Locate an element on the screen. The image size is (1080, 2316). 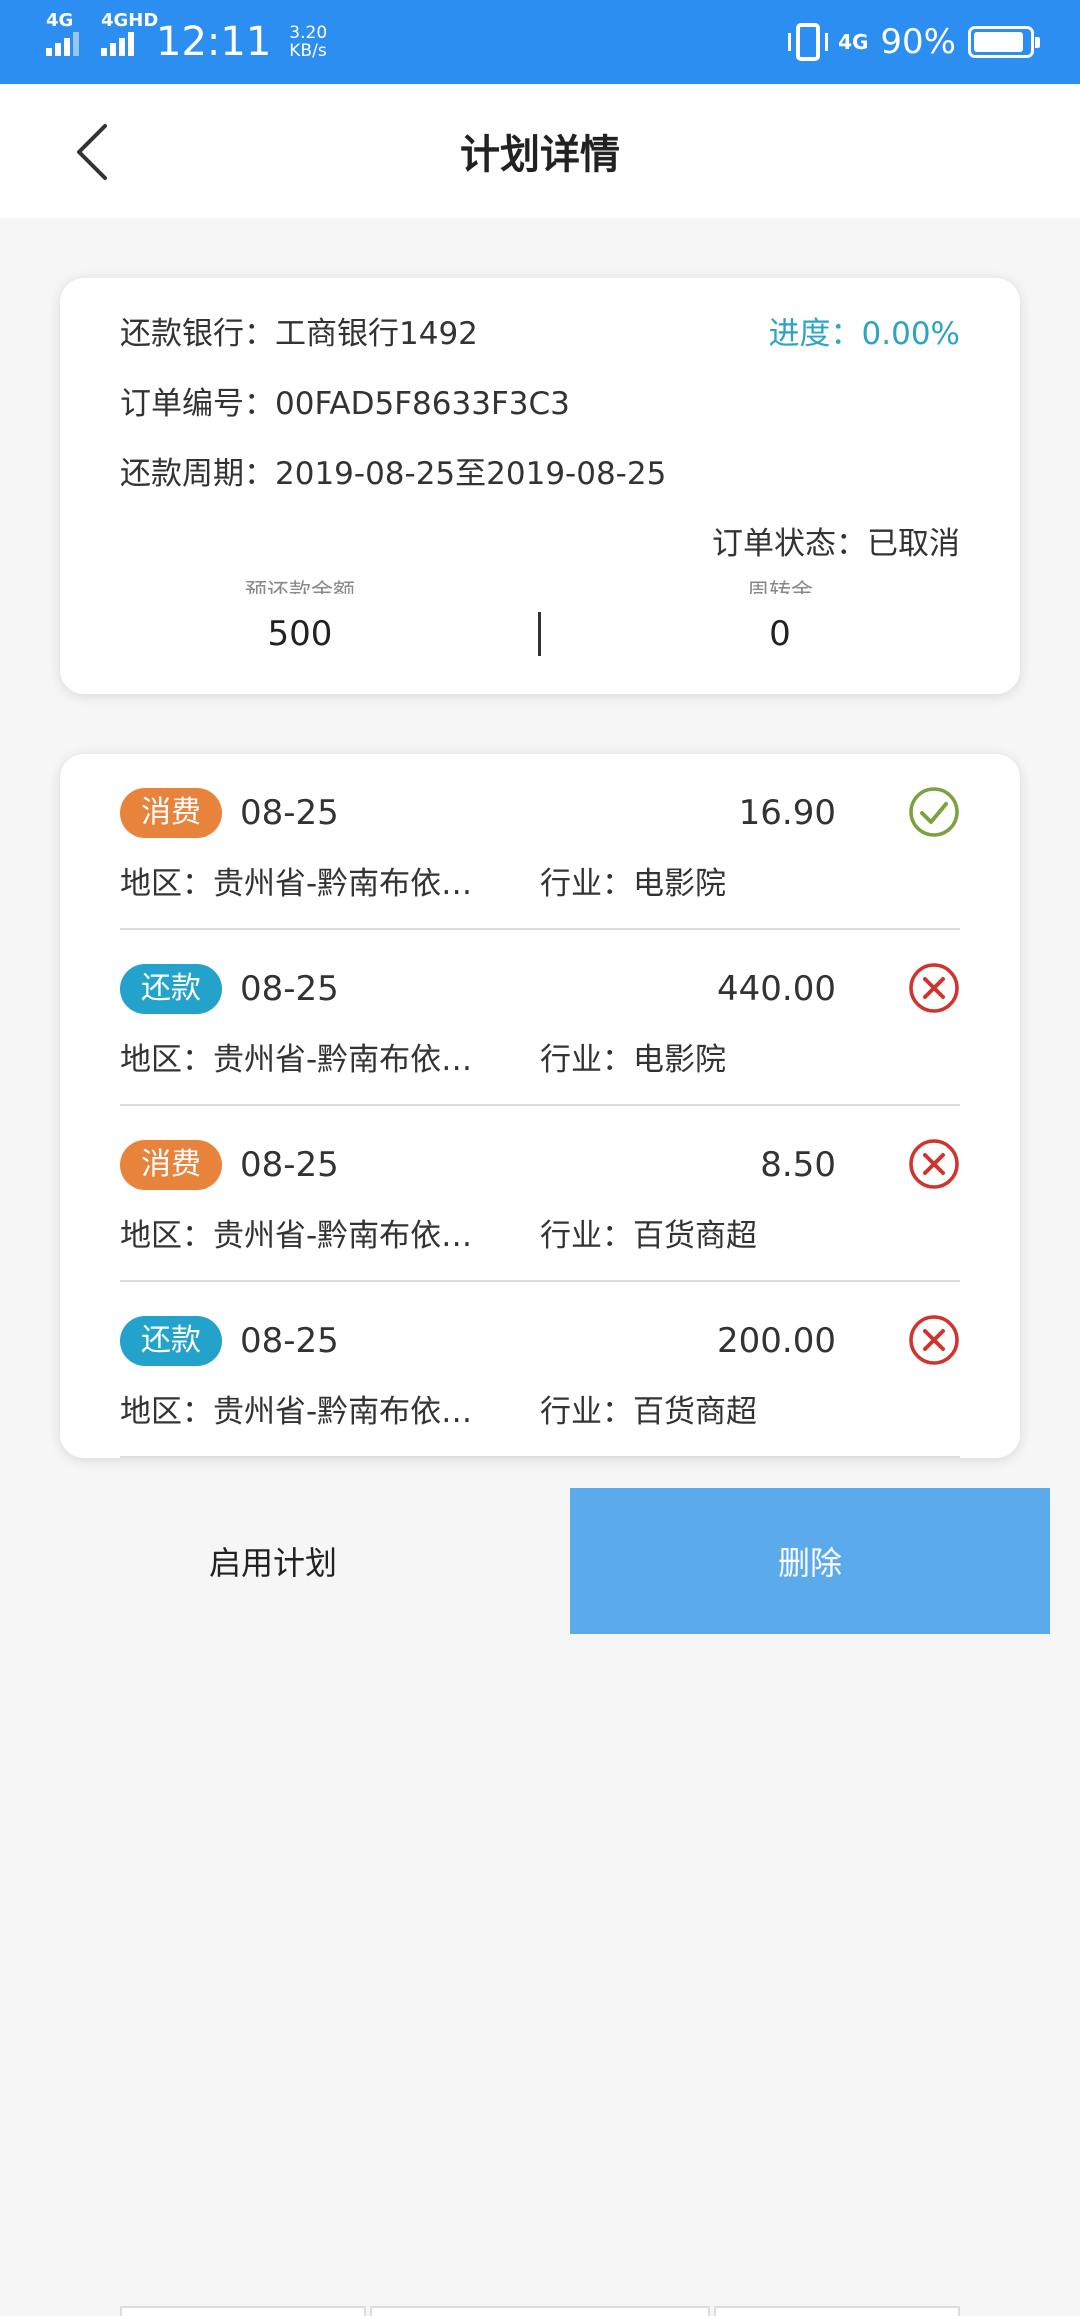
delete-button: 删除 is located at coordinates (810, 1561).